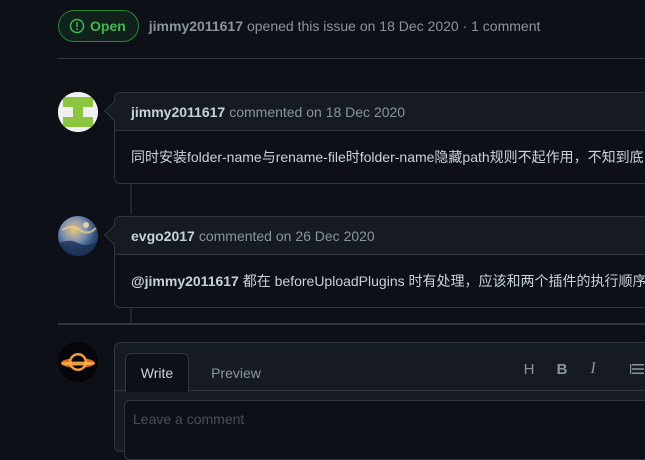  I want to click on textarea-placeholder: Leave a comment, so click(189, 419).